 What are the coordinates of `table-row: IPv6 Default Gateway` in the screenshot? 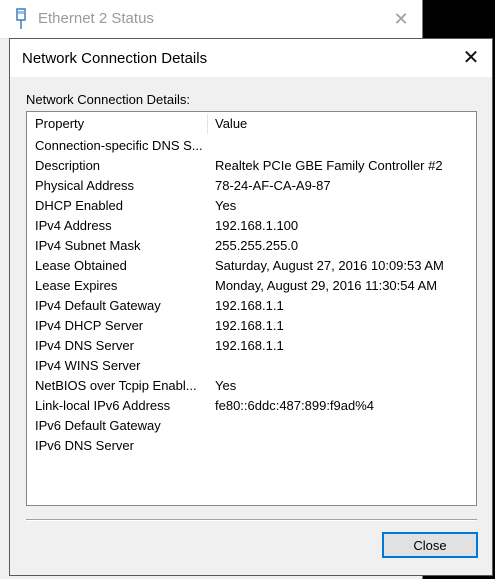 It's located at (251, 426).